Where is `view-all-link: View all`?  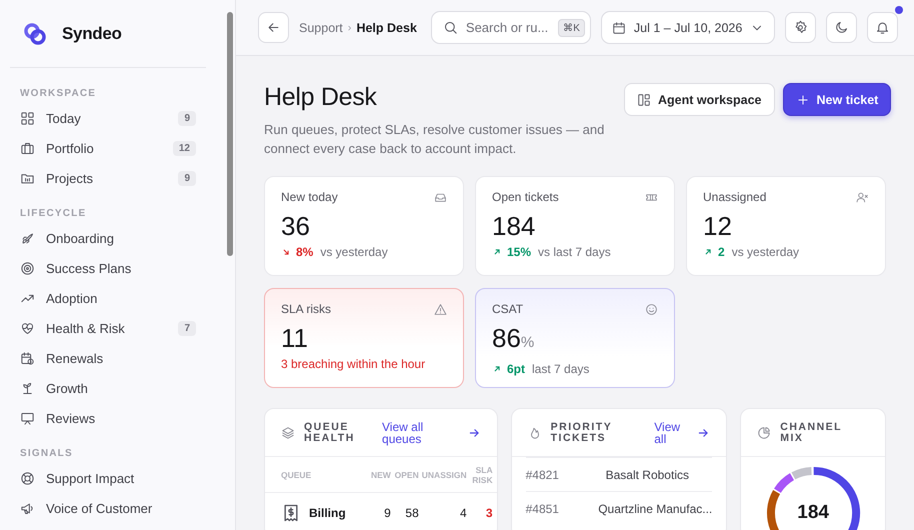
view-all-link: View all is located at coordinates (682, 432).